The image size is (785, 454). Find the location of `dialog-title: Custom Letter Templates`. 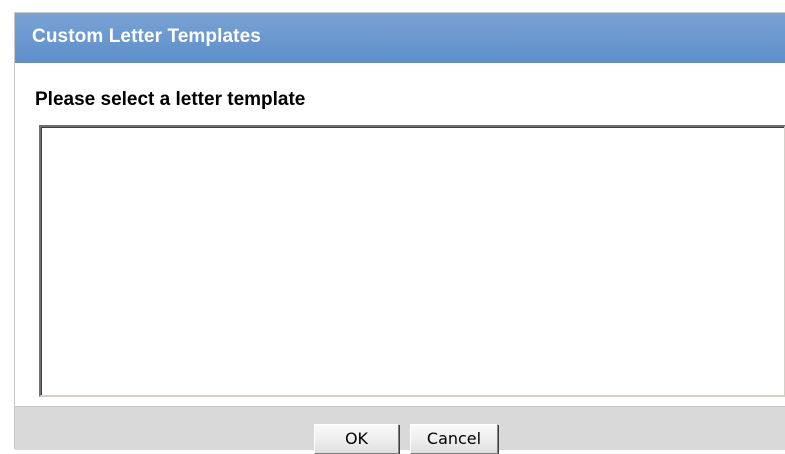

dialog-title: Custom Letter Templates is located at coordinates (146, 36).